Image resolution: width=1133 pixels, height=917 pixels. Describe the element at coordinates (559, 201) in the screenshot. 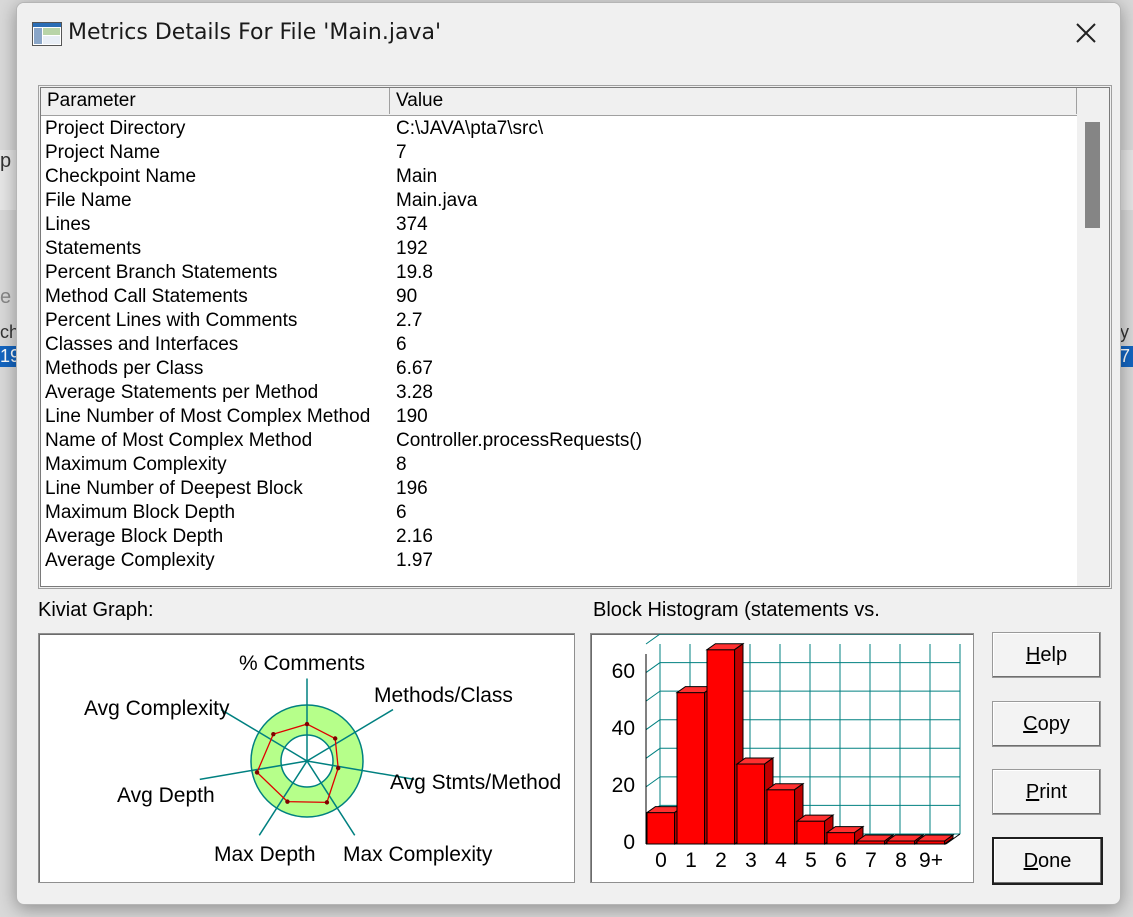

I see `table-row: File Name Main.java` at that location.